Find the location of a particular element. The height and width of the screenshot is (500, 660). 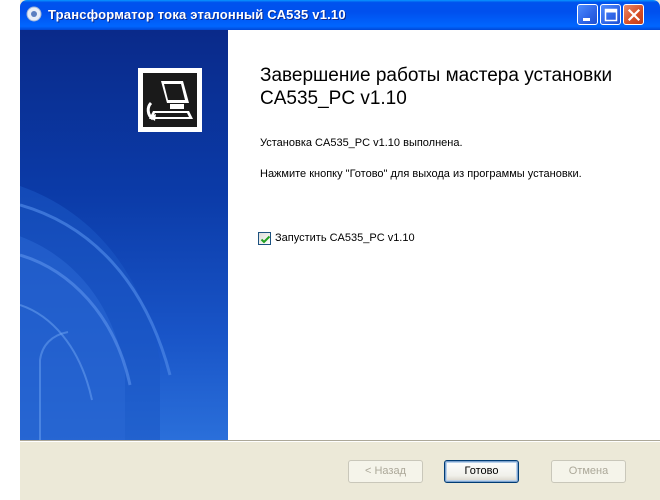

checkmark-icon is located at coordinates (265, 239).